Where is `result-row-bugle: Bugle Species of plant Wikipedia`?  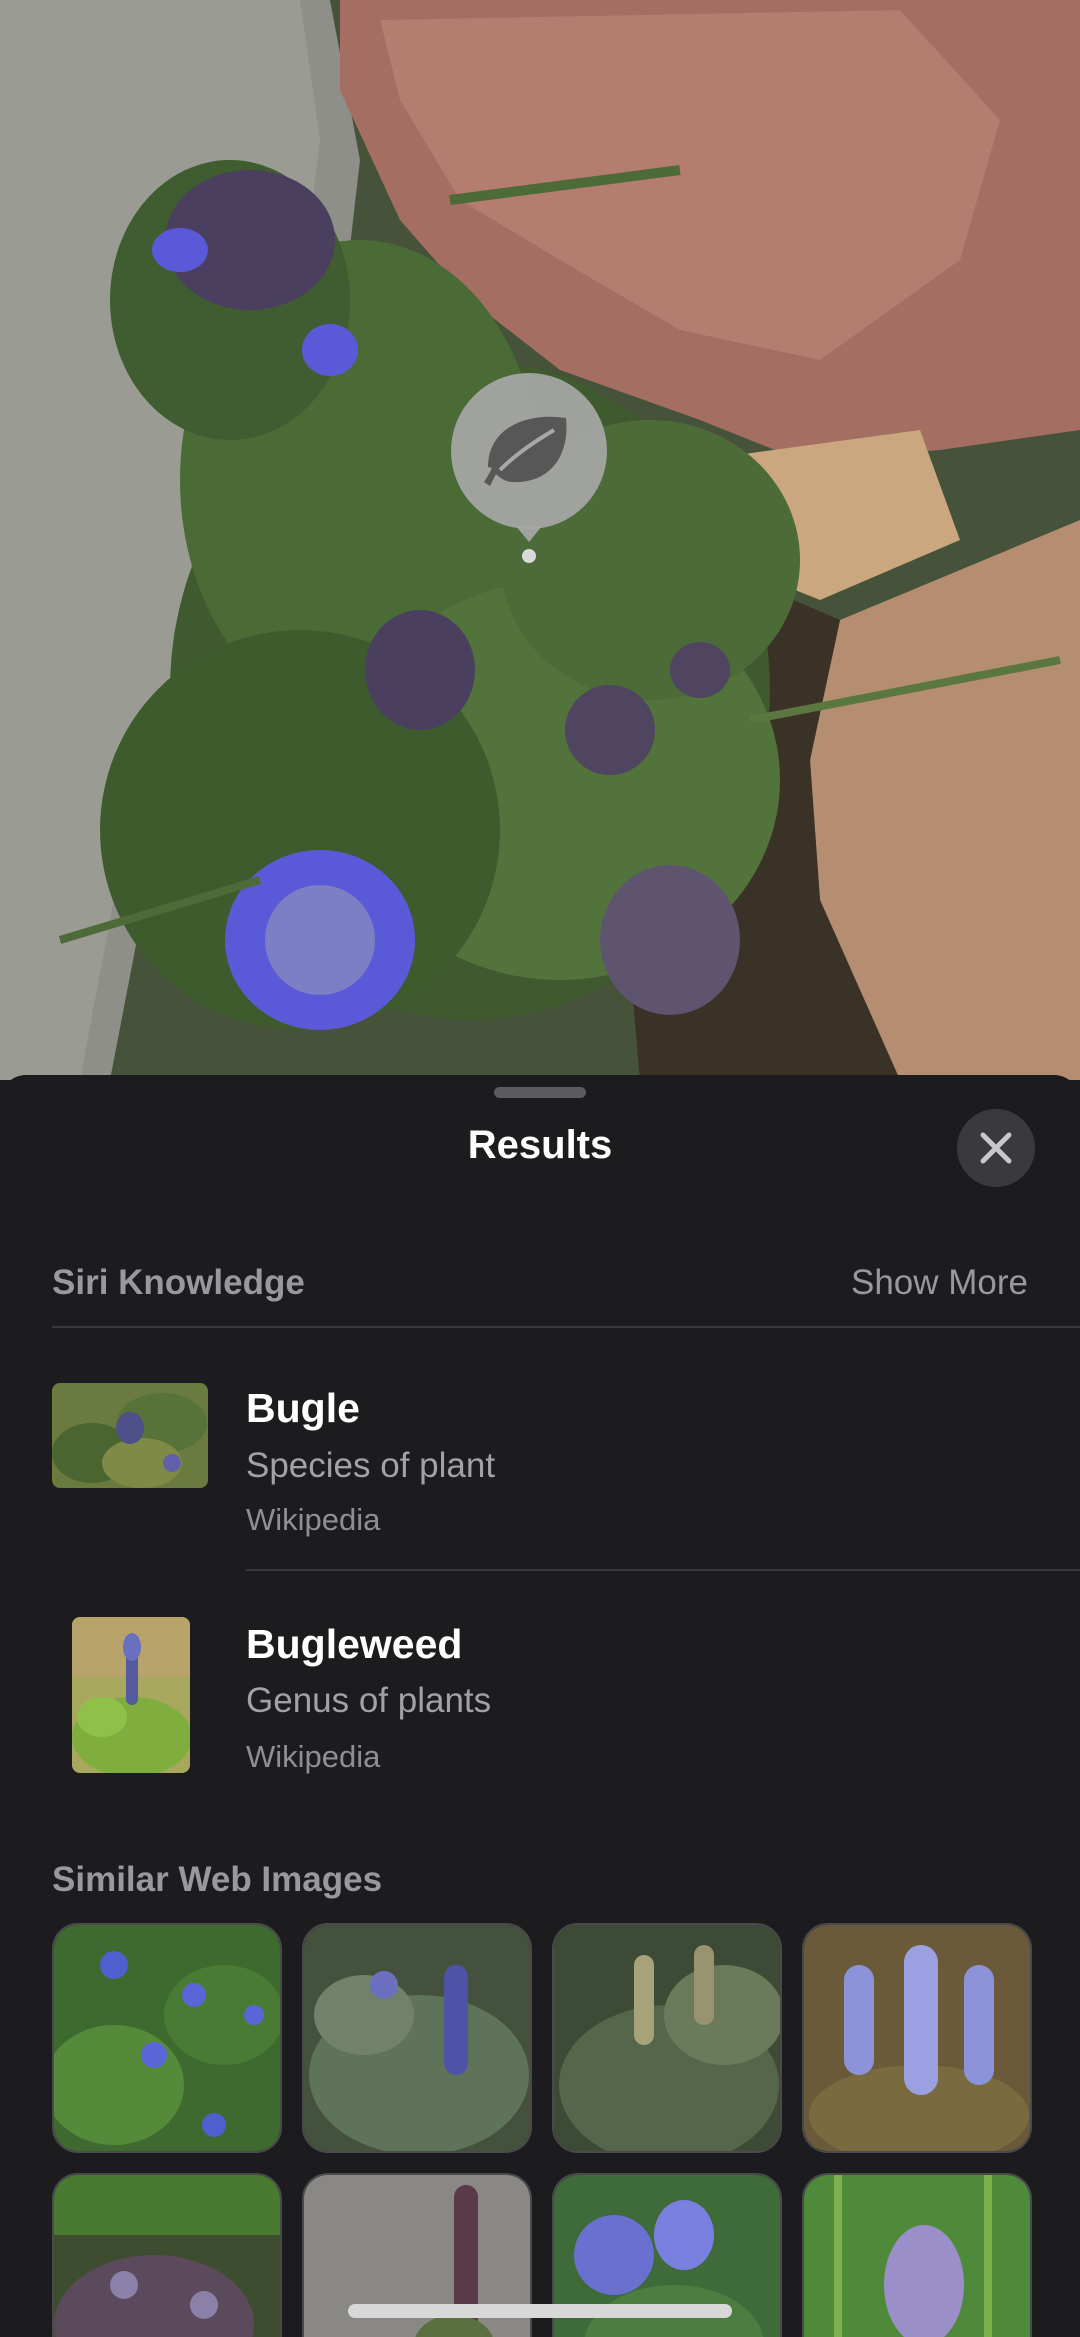
result-row-bugle: Bugle Species of plant Wikipedia is located at coordinates (540, 1440).